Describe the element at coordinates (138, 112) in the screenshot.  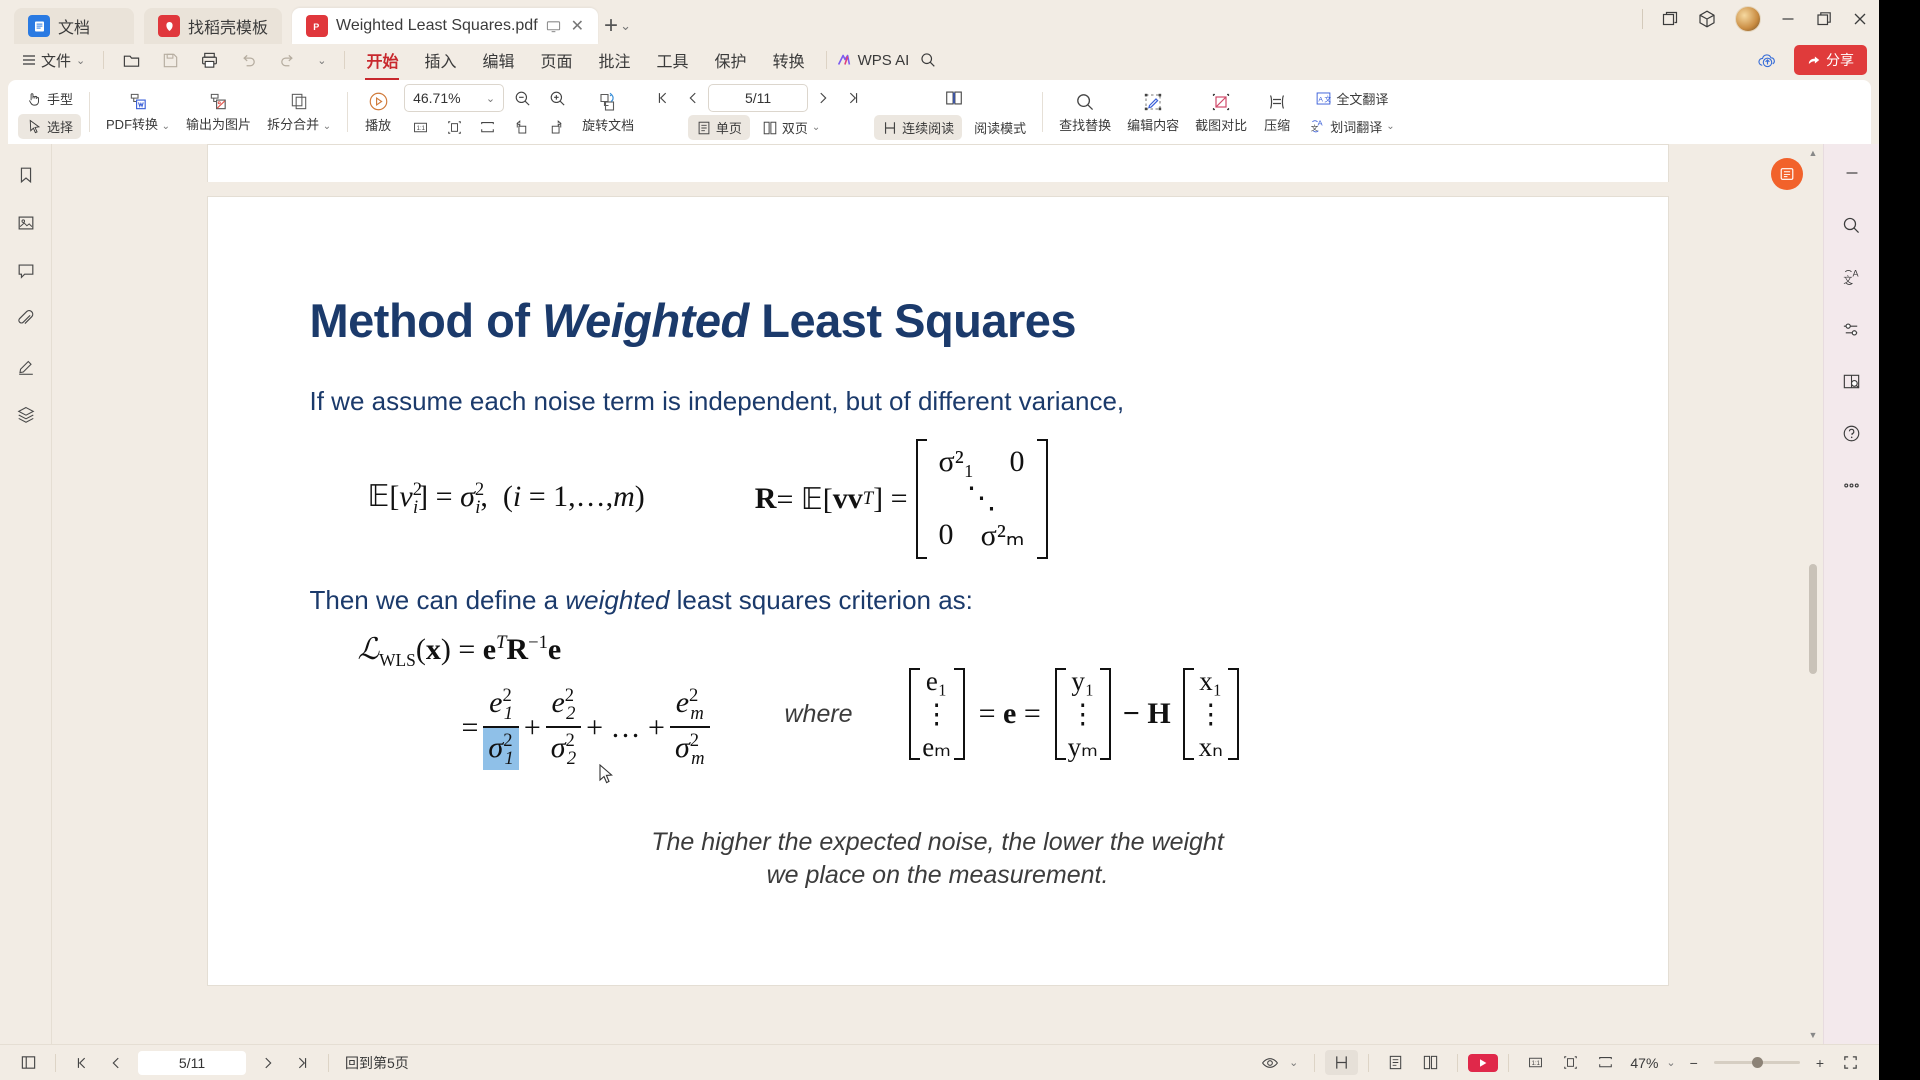
I see `pdf-convert-button: PDF转换 ⌄` at that location.